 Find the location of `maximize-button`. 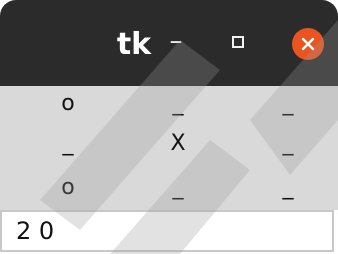

maximize-button is located at coordinates (238, 42).